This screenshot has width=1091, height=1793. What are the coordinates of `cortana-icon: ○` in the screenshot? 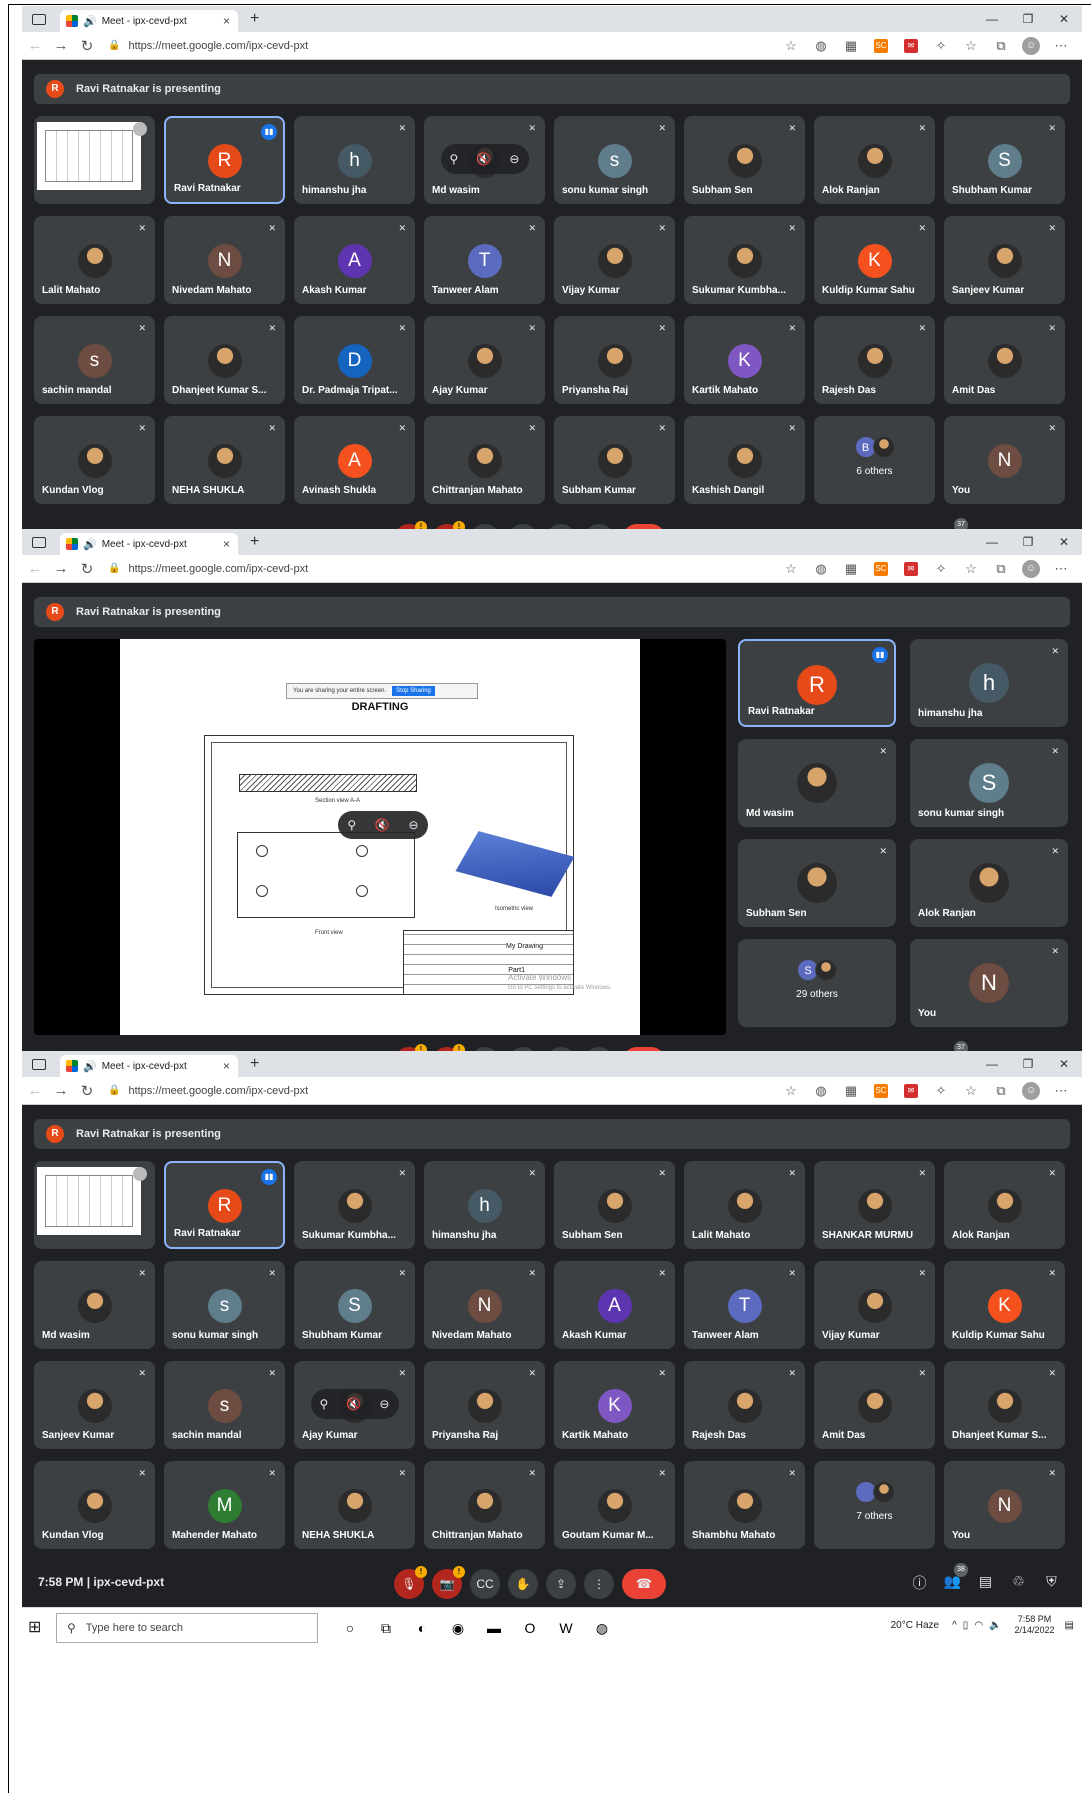 It's located at (350, 1628).